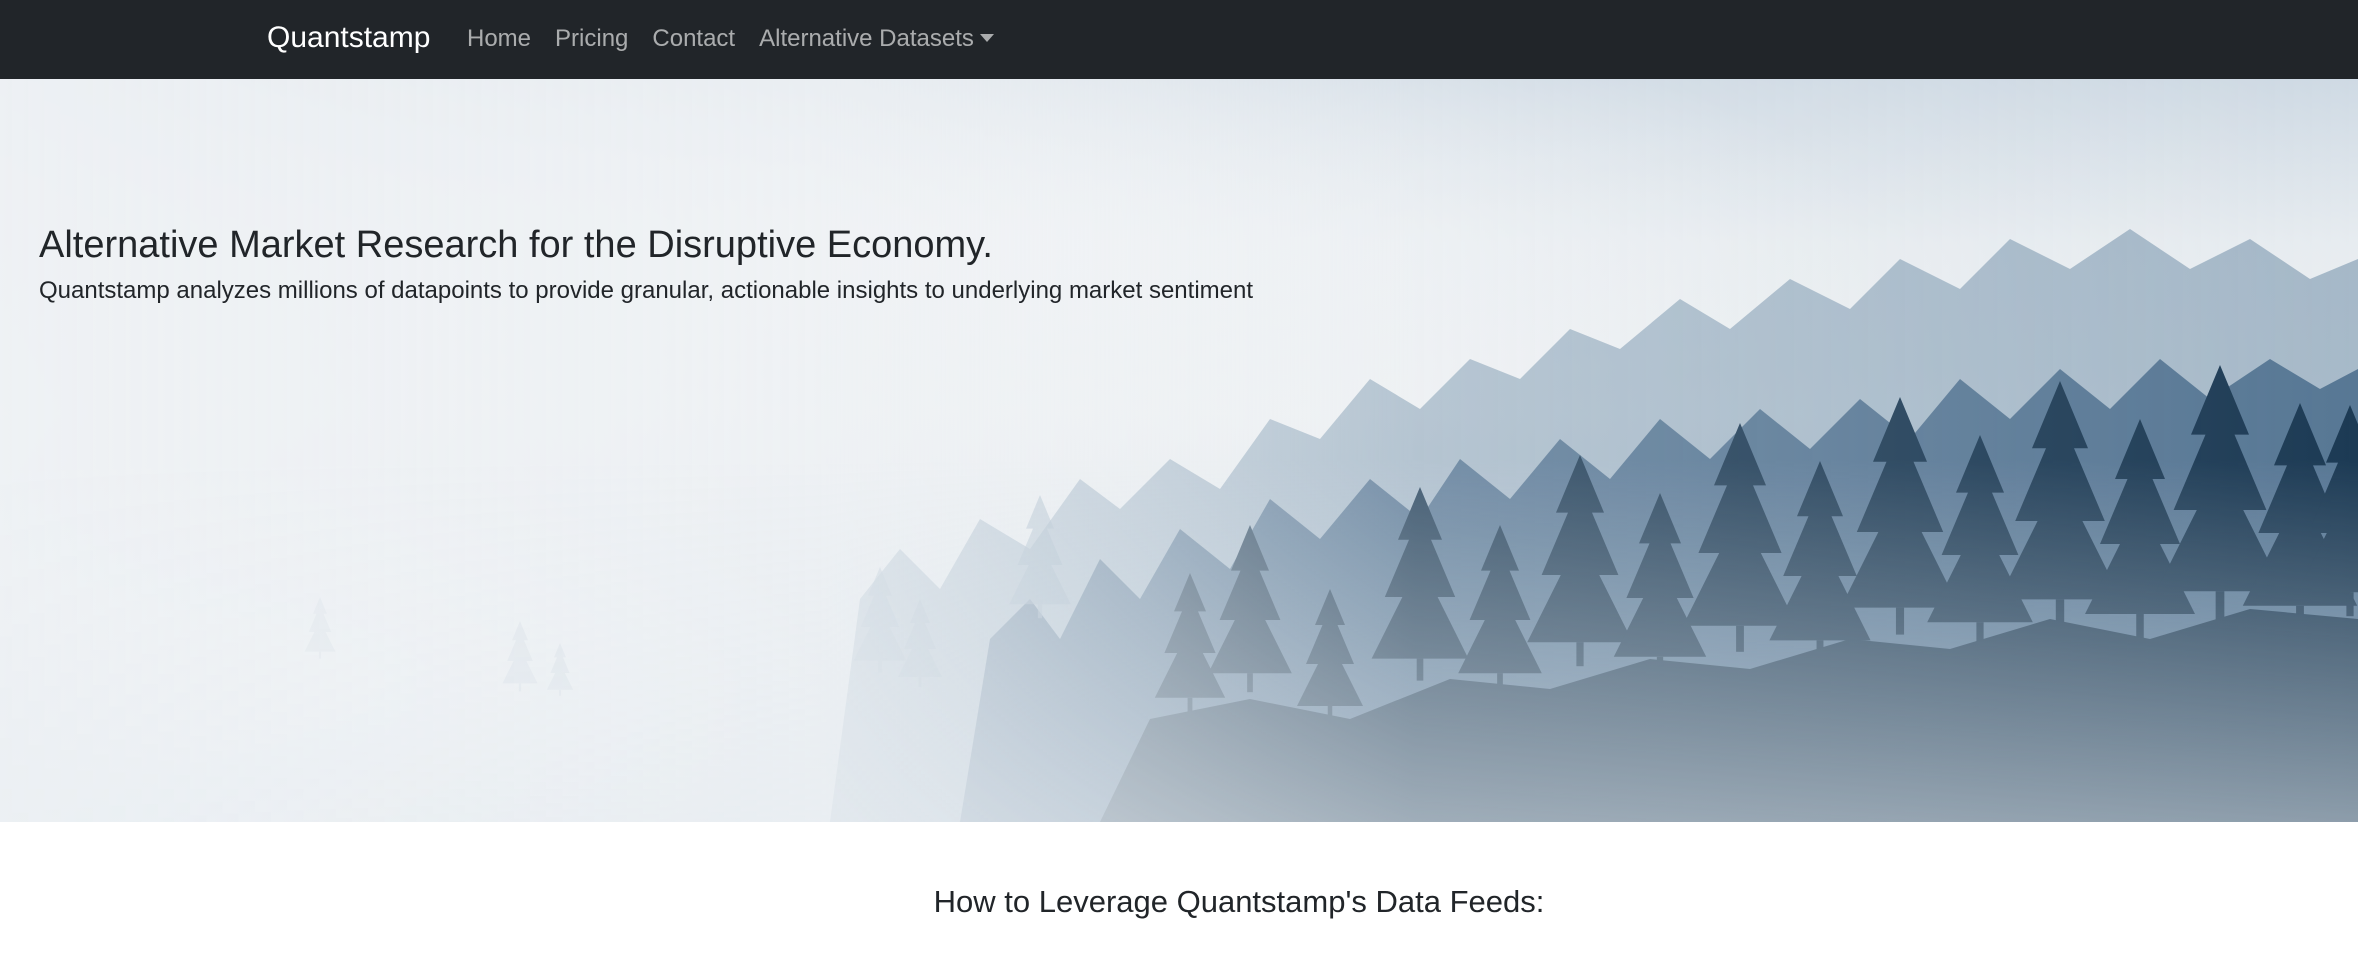  Describe the element at coordinates (986, 38) in the screenshot. I see `caret-down-icon` at that location.